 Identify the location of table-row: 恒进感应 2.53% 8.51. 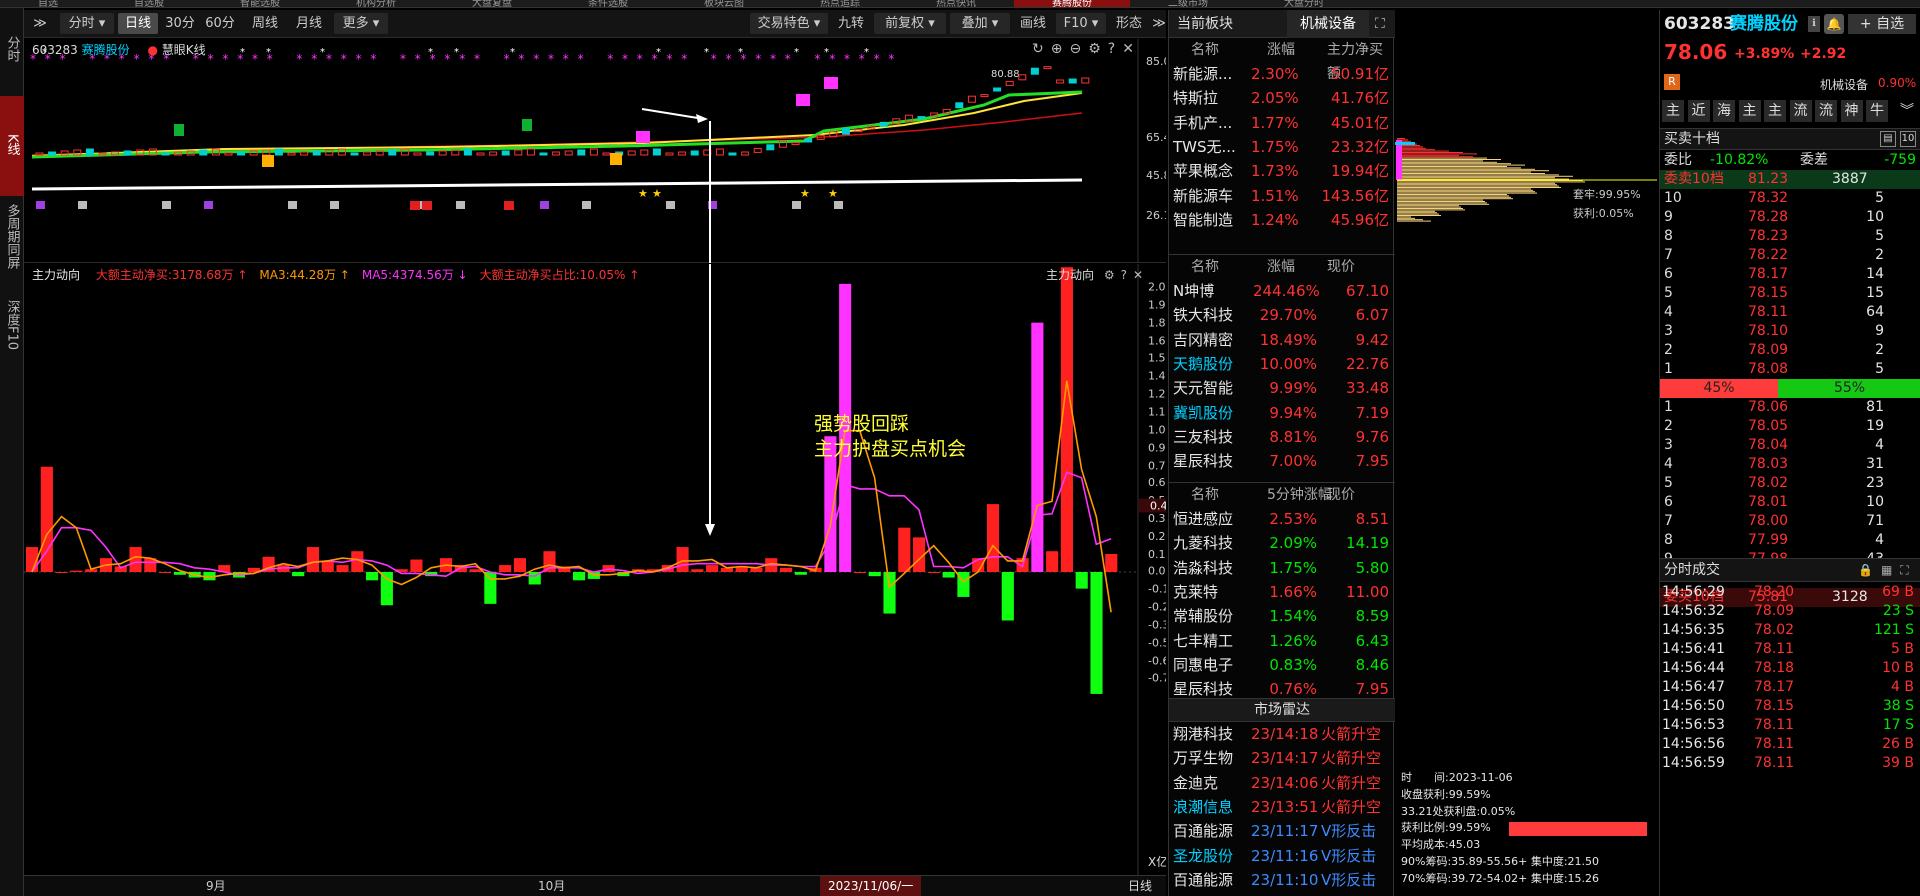
(1282, 519).